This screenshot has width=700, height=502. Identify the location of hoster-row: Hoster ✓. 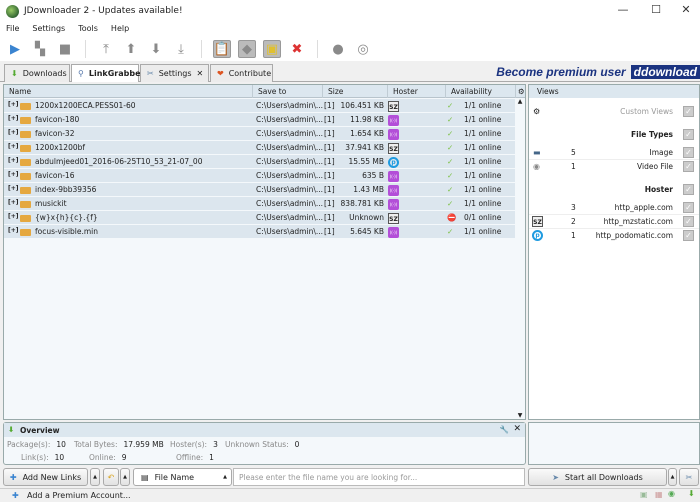
(614, 190).